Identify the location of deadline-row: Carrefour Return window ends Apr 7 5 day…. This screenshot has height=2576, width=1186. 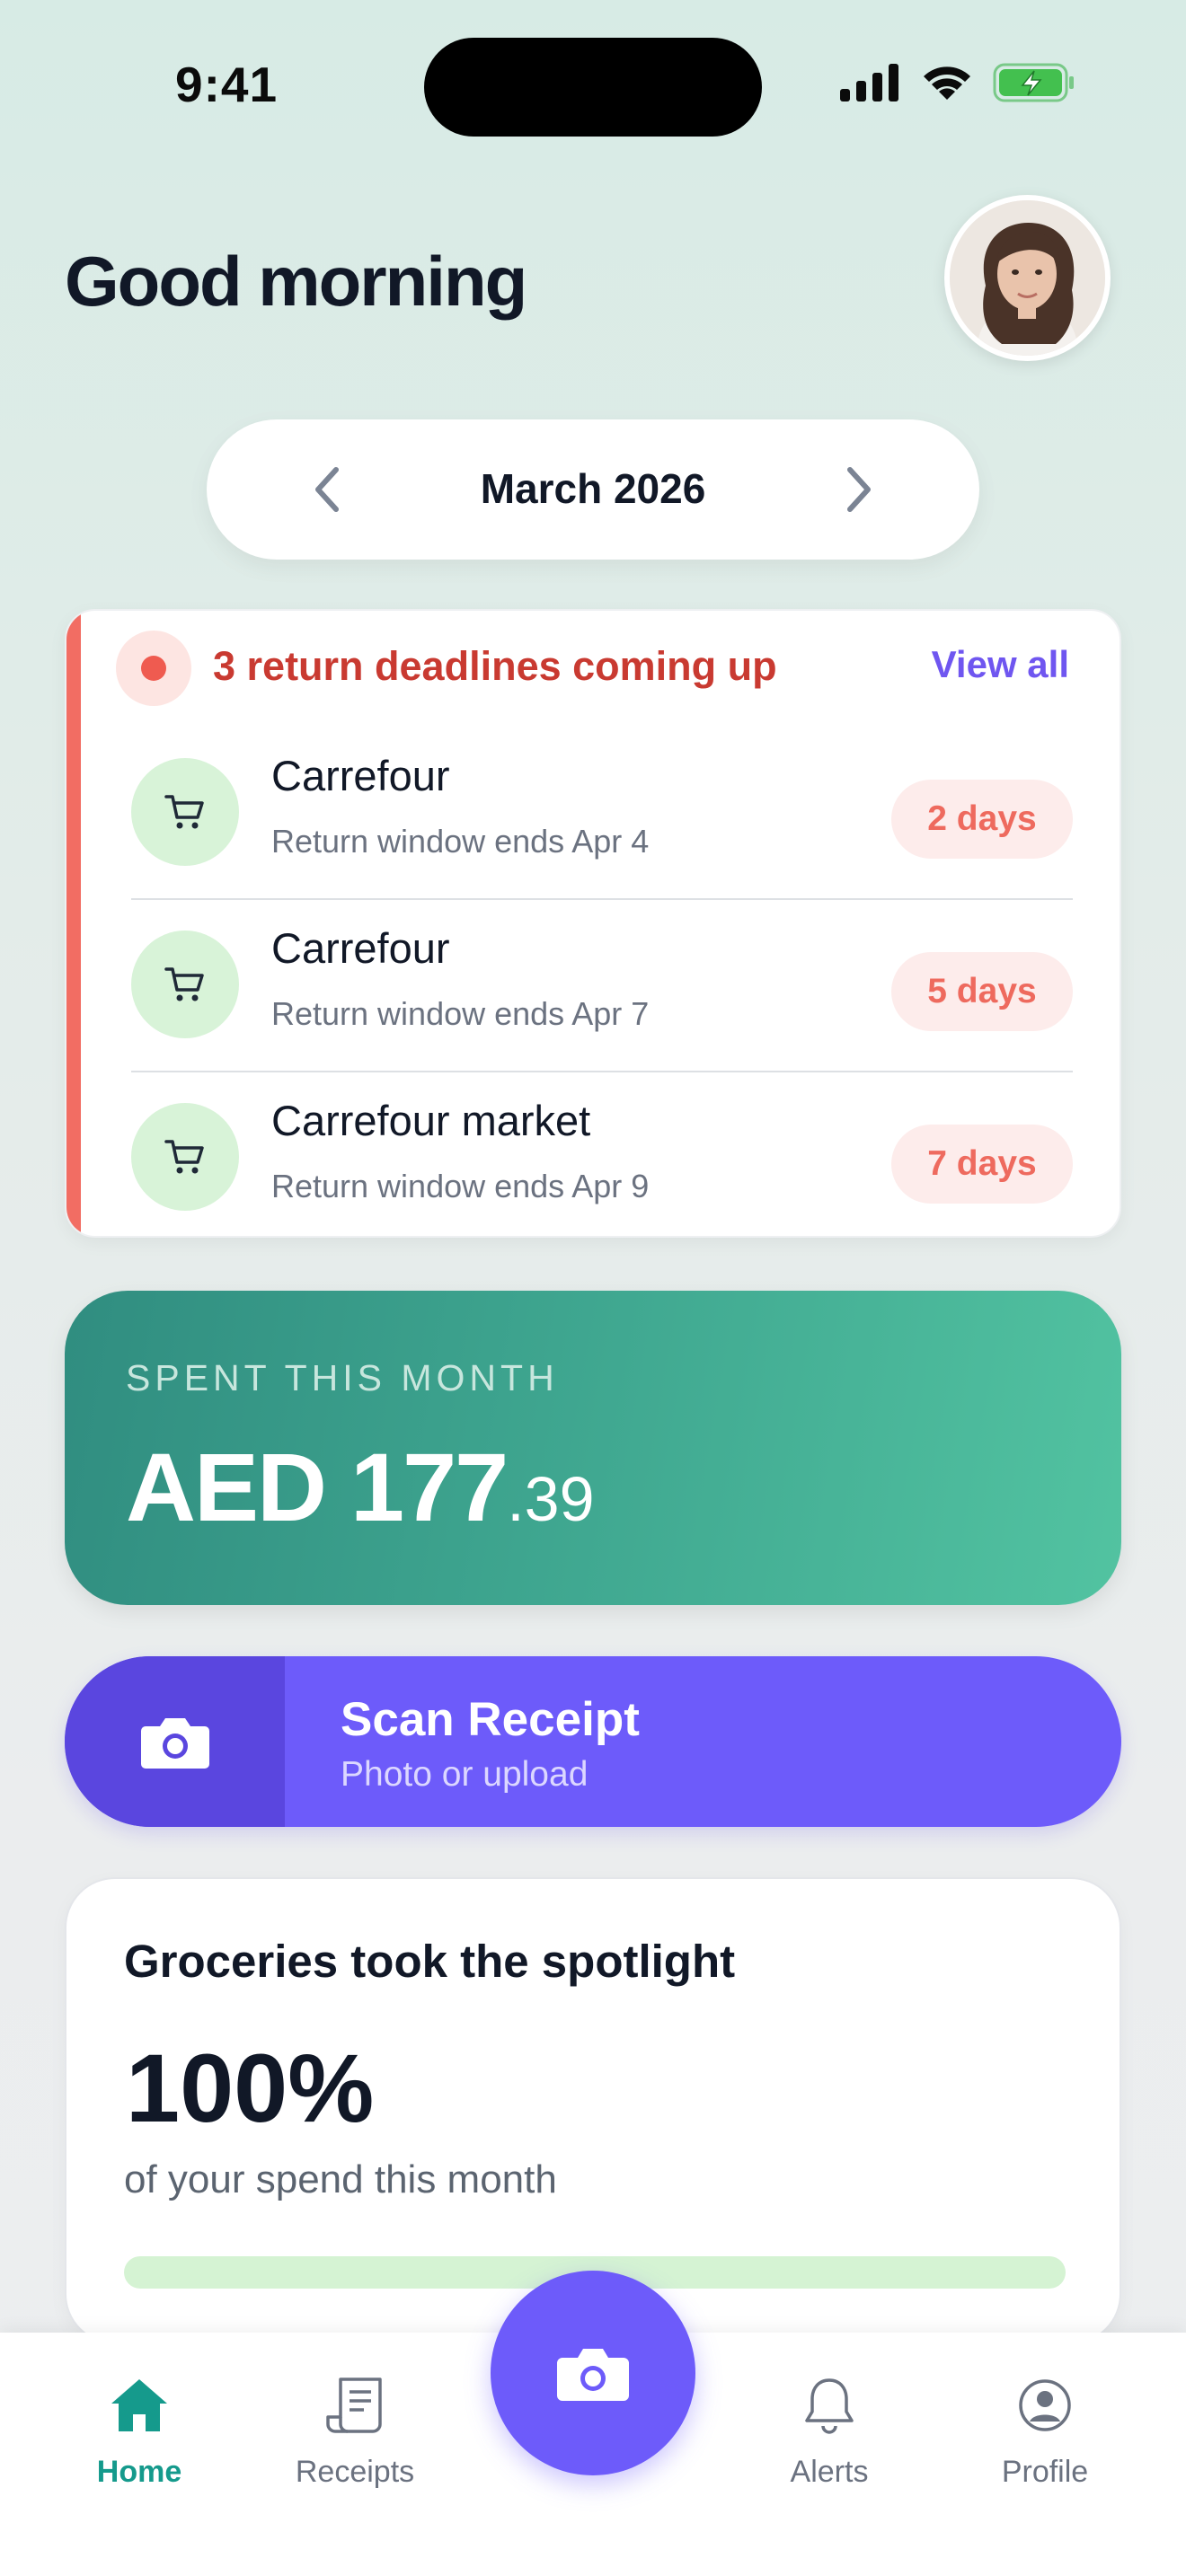
(602, 986).